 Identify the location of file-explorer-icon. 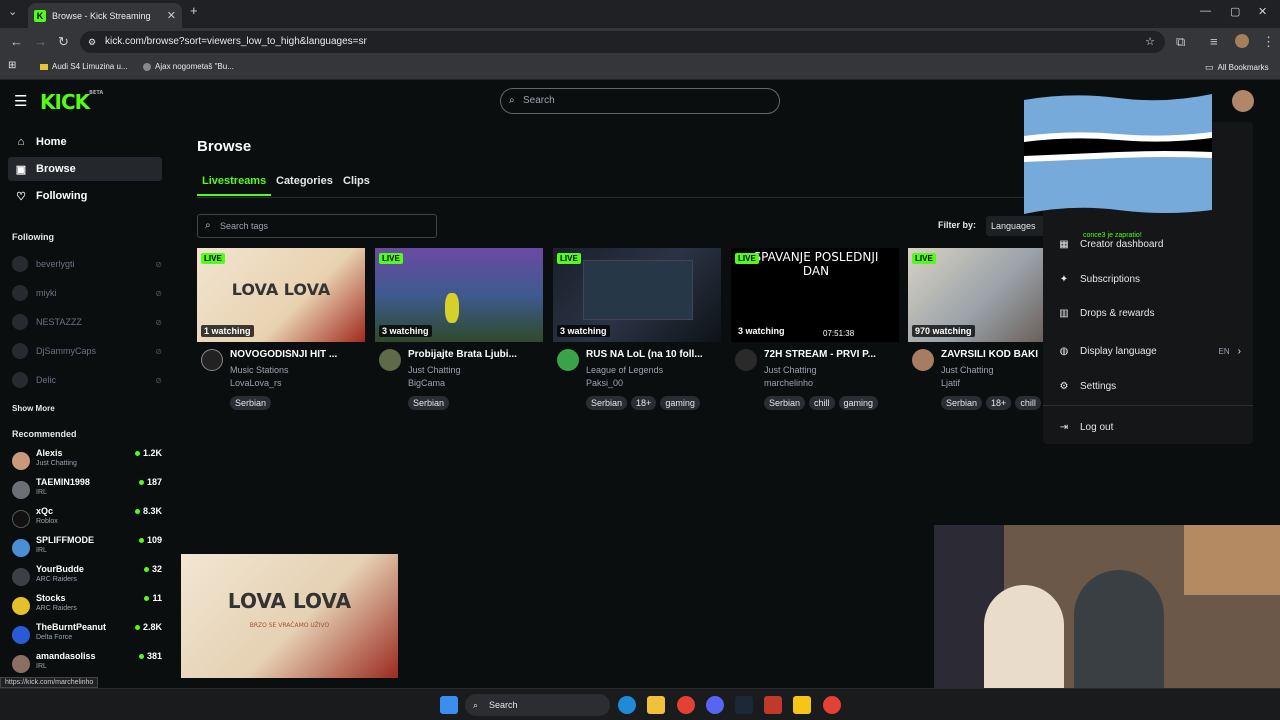
(656, 705).